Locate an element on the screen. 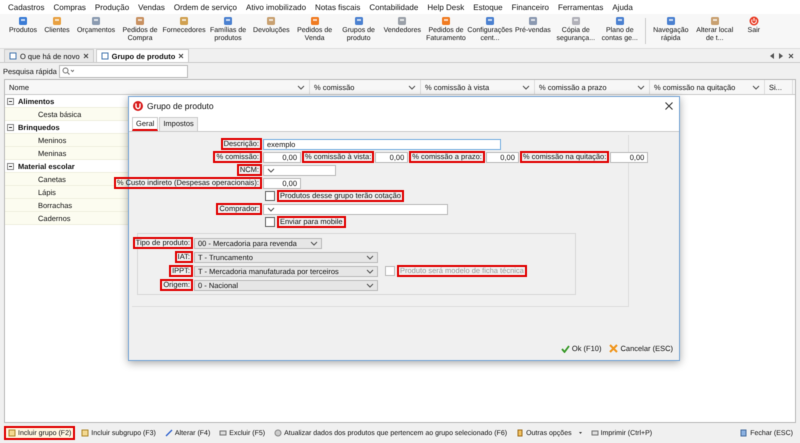 The image size is (800, 443). menu-item: Ajuda is located at coordinates (622, 7).